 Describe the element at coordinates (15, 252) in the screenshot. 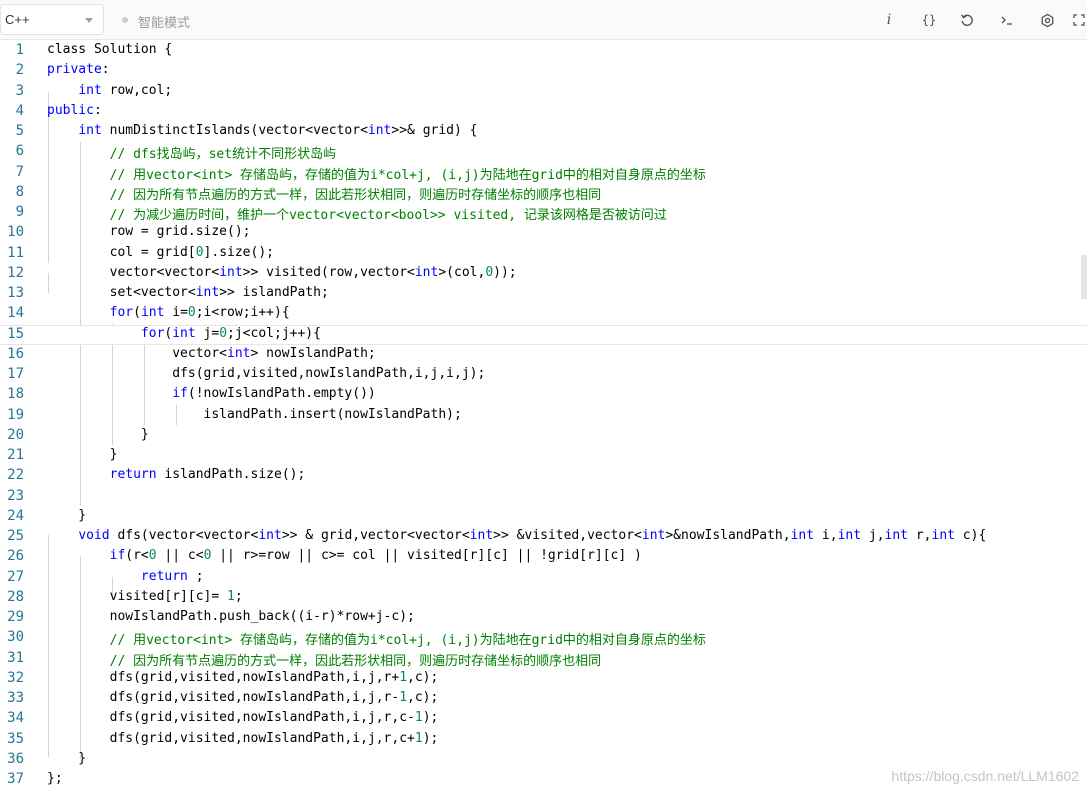

I see `line-number: 11` at that location.